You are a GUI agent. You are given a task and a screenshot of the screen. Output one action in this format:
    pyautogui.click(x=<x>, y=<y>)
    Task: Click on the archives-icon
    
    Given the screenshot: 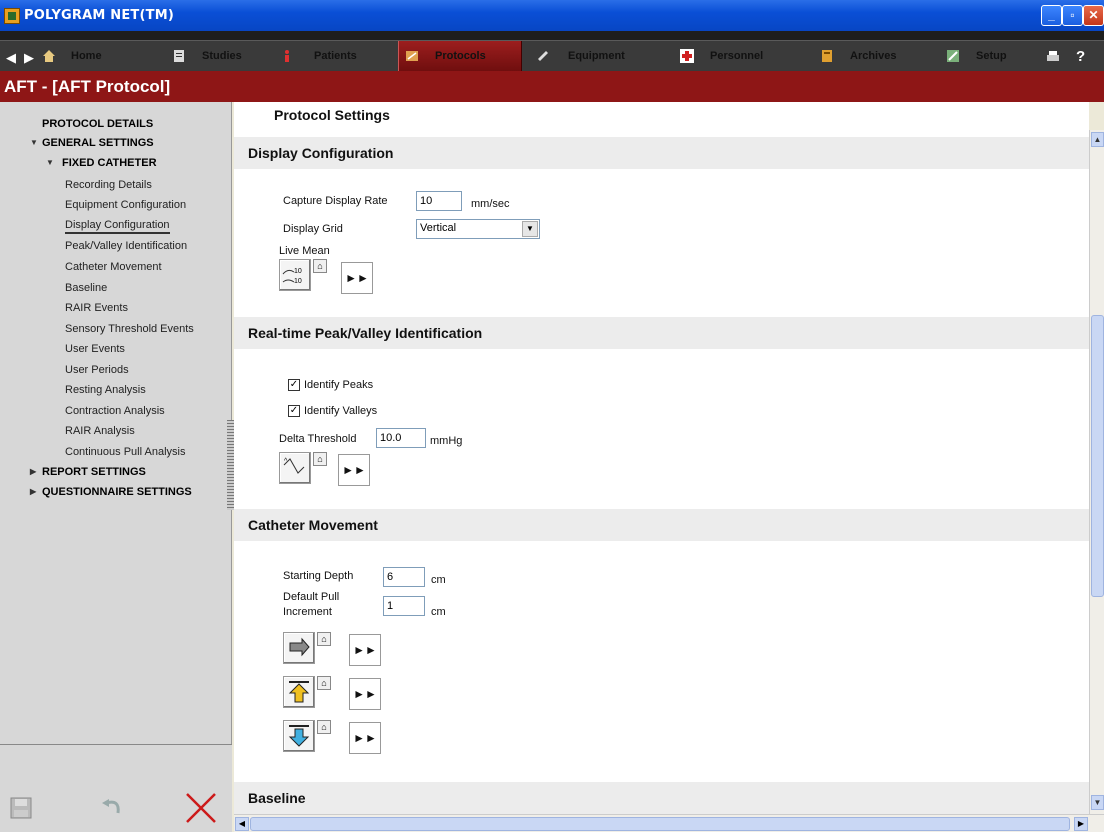 What is the action you would take?
    pyautogui.click(x=827, y=56)
    